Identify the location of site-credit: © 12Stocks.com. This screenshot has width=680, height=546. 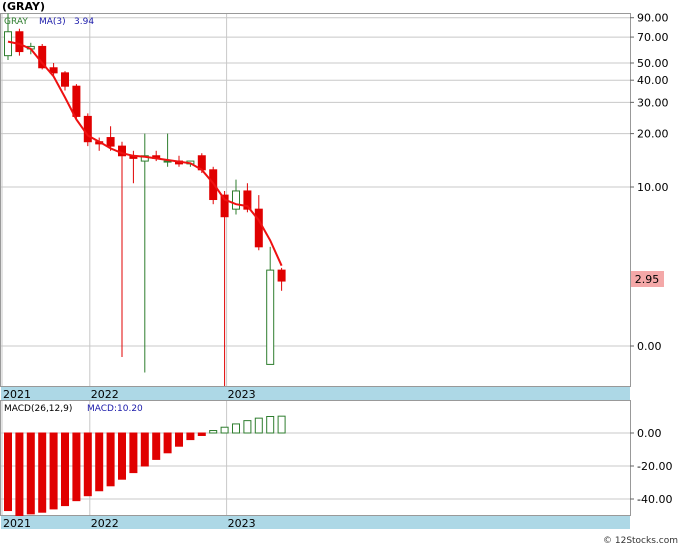
(640, 541).